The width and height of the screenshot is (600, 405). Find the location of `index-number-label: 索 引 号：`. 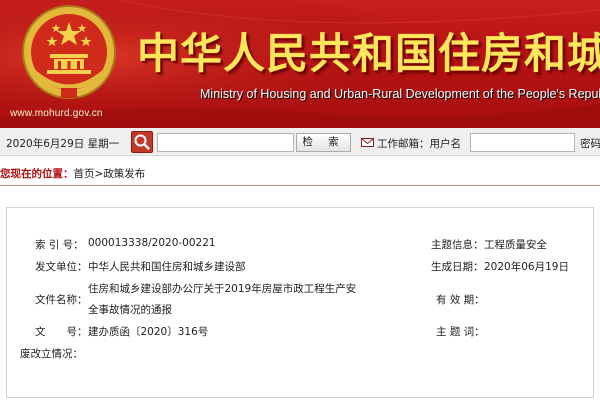

index-number-label: 索 引 号： is located at coordinates (59, 245).